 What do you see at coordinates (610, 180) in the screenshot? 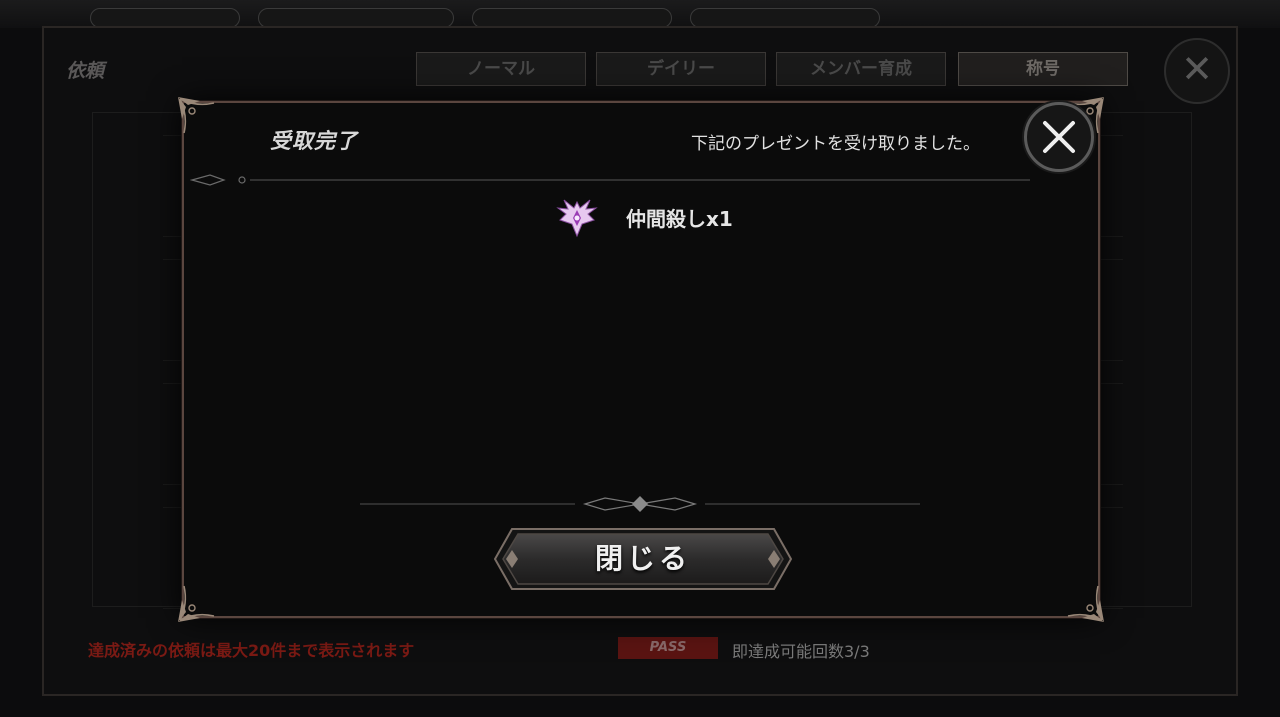
I see `header-divider` at bounding box center [610, 180].